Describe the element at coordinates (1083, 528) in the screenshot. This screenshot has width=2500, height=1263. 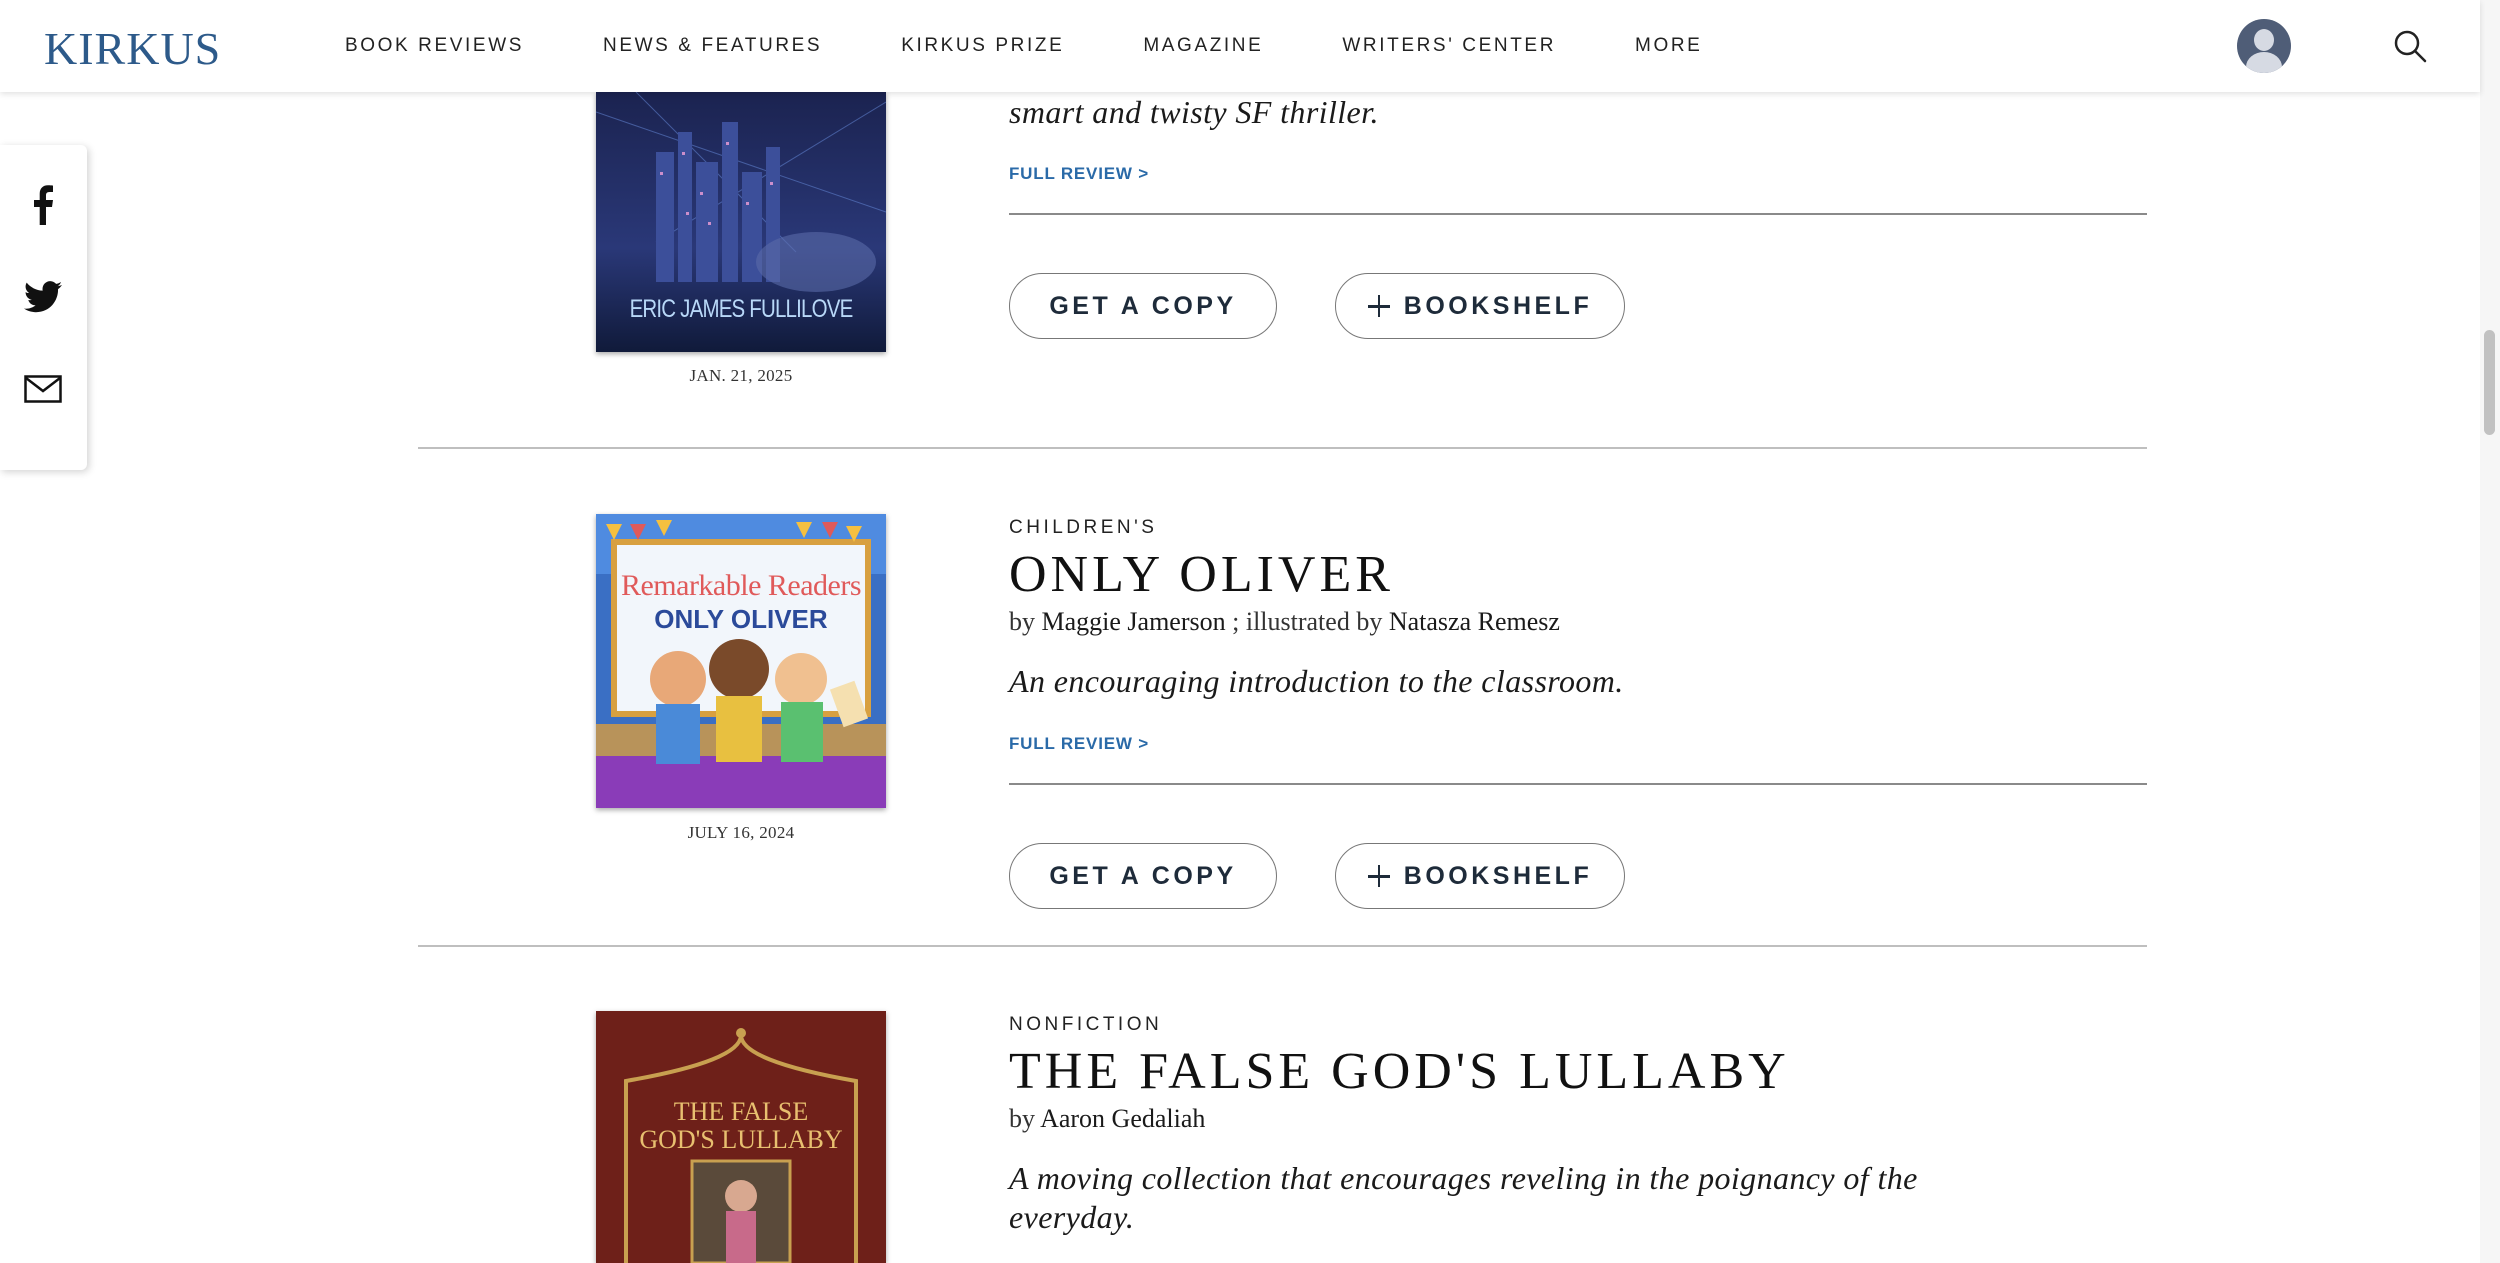
I see `genre-label: CHILDREN'S` at that location.